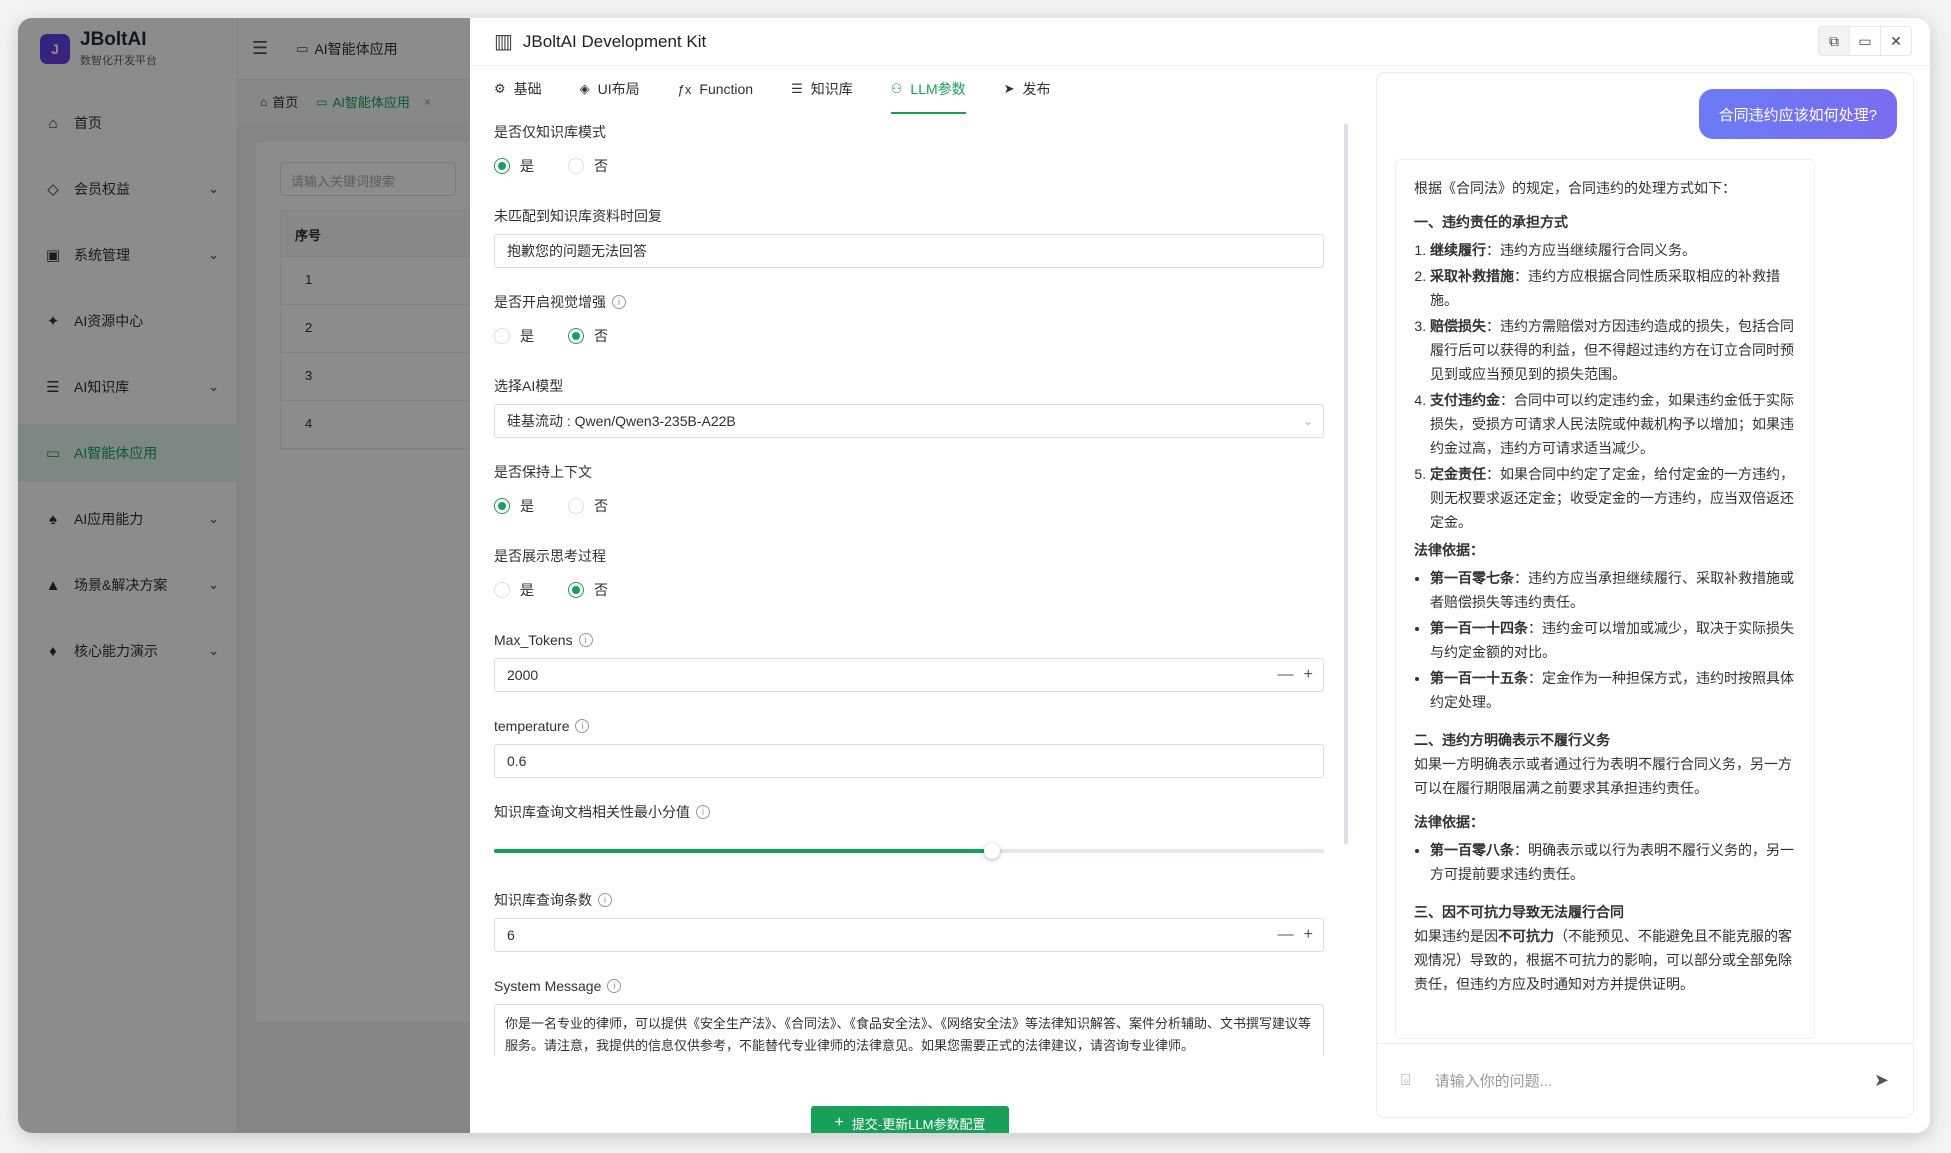 Image resolution: width=1951 pixels, height=1153 pixels. I want to click on close-button: ✕, so click(1896, 41).